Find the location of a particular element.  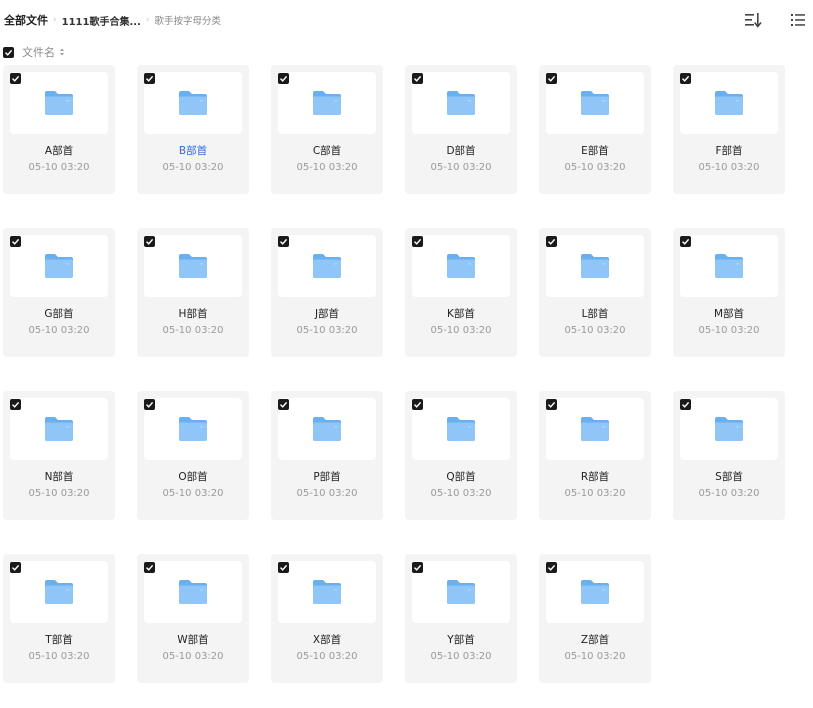

folder-name: T部首 is located at coordinates (59, 639).